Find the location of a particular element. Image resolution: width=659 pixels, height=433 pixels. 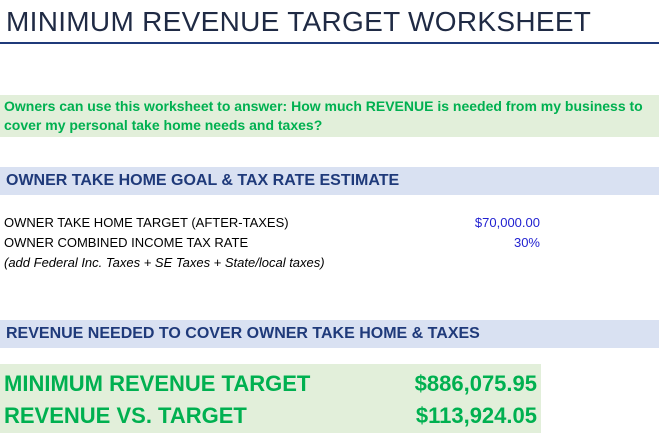

minimum-revenue-value: $886,075.95 is located at coordinates (475, 383).